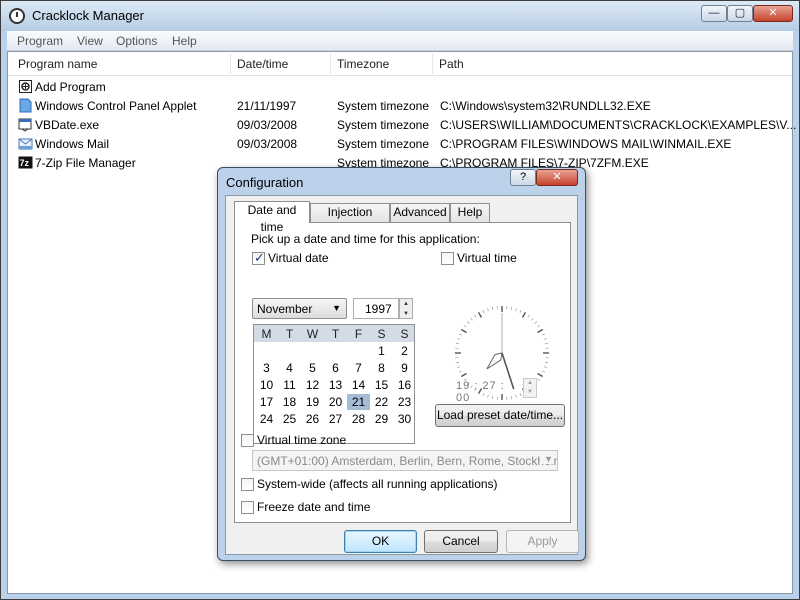  What do you see at coordinates (381, 385) in the screenshot?
I see `calendar-day: 15` at bounding box center [381, 385].